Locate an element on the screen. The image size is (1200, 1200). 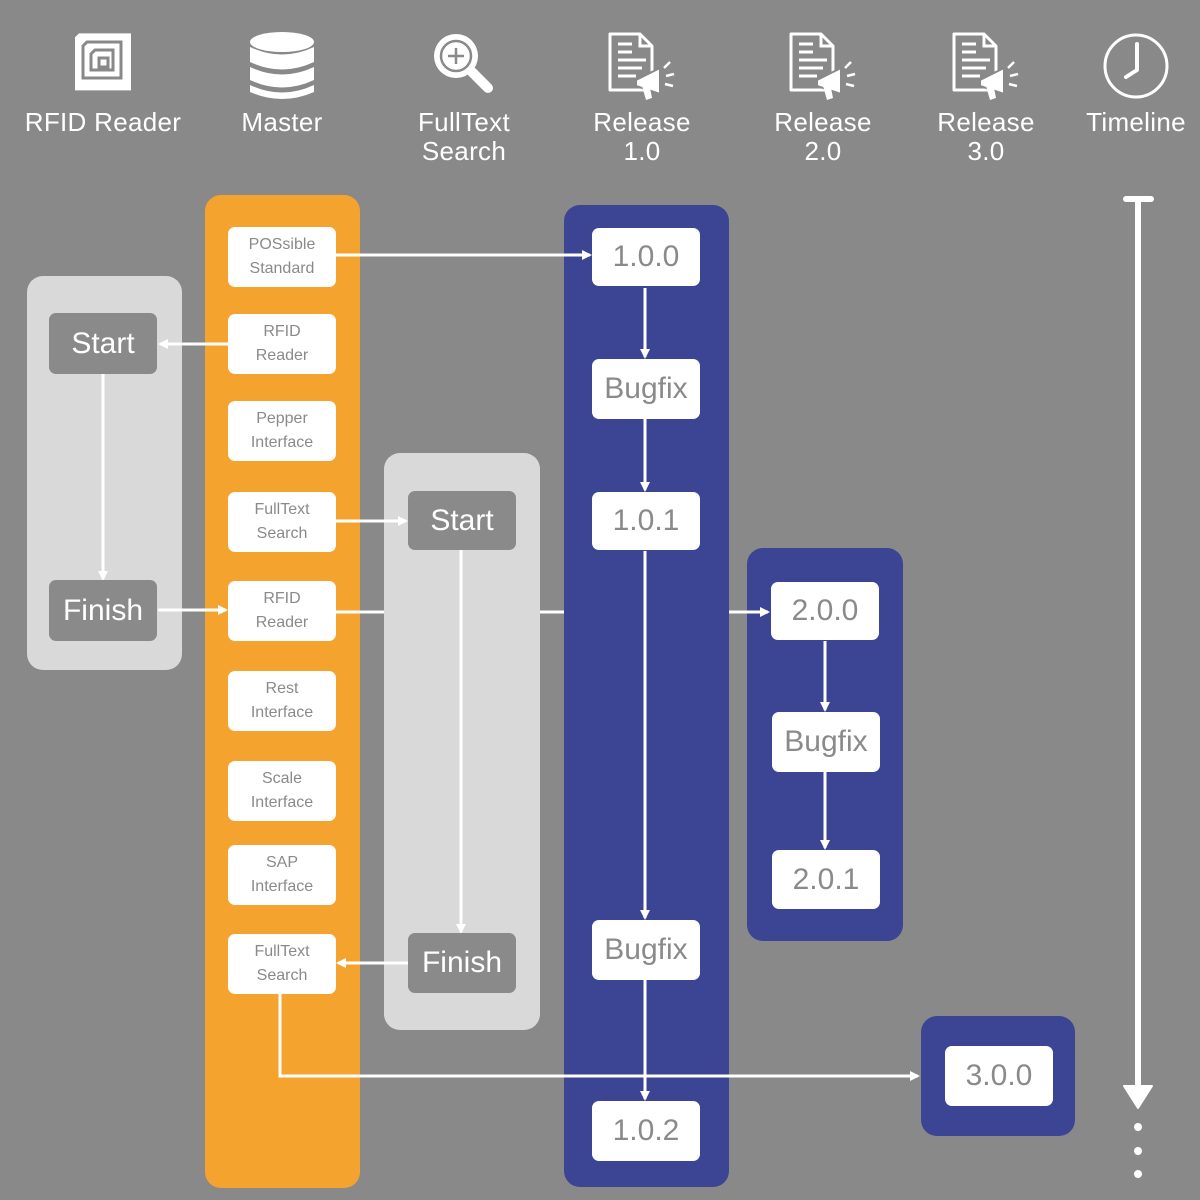
master-item-sap-interface: SAP Interface is located at coordinates (282, 875).